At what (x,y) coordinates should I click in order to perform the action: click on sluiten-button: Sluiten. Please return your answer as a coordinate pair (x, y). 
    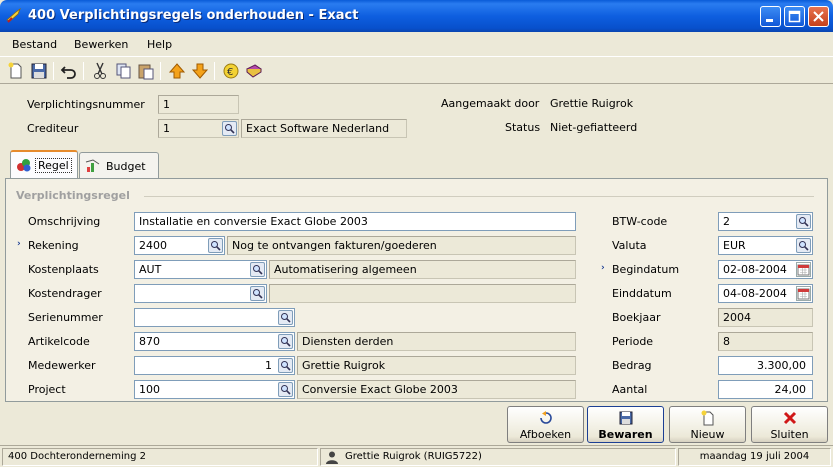
    Looking at the image, I should click on (789, 424).